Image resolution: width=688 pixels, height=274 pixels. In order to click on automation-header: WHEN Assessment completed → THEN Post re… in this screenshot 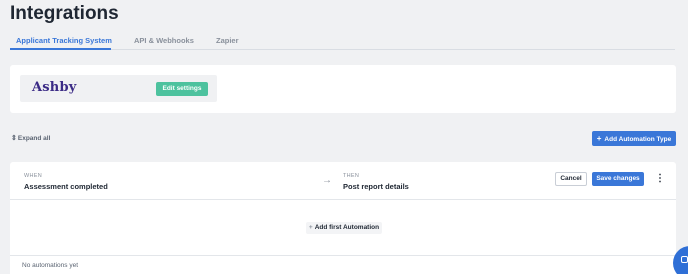, I will do `click(343, 181)`.